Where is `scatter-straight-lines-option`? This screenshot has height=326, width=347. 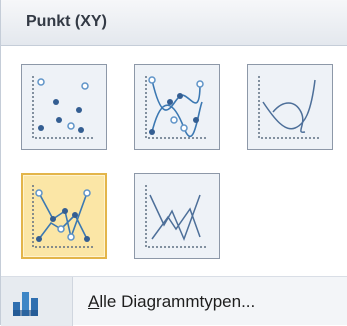
scatter-straight-lines-option is located at coordinates (177, 216).